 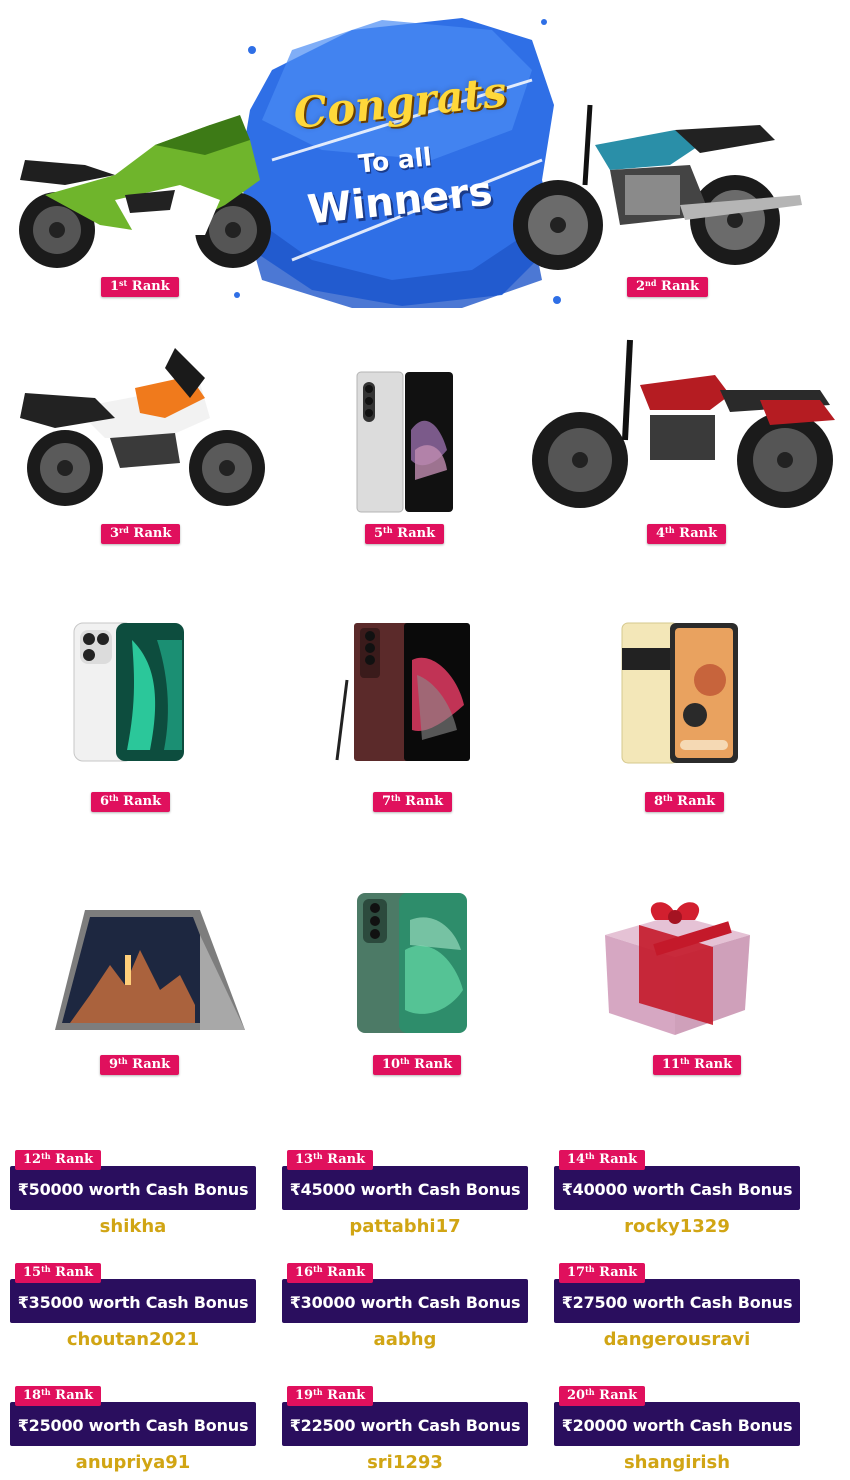 I want to click on bonus-amount: ₹35000 worth Cash Bonus, so click(x=133, y=1301).